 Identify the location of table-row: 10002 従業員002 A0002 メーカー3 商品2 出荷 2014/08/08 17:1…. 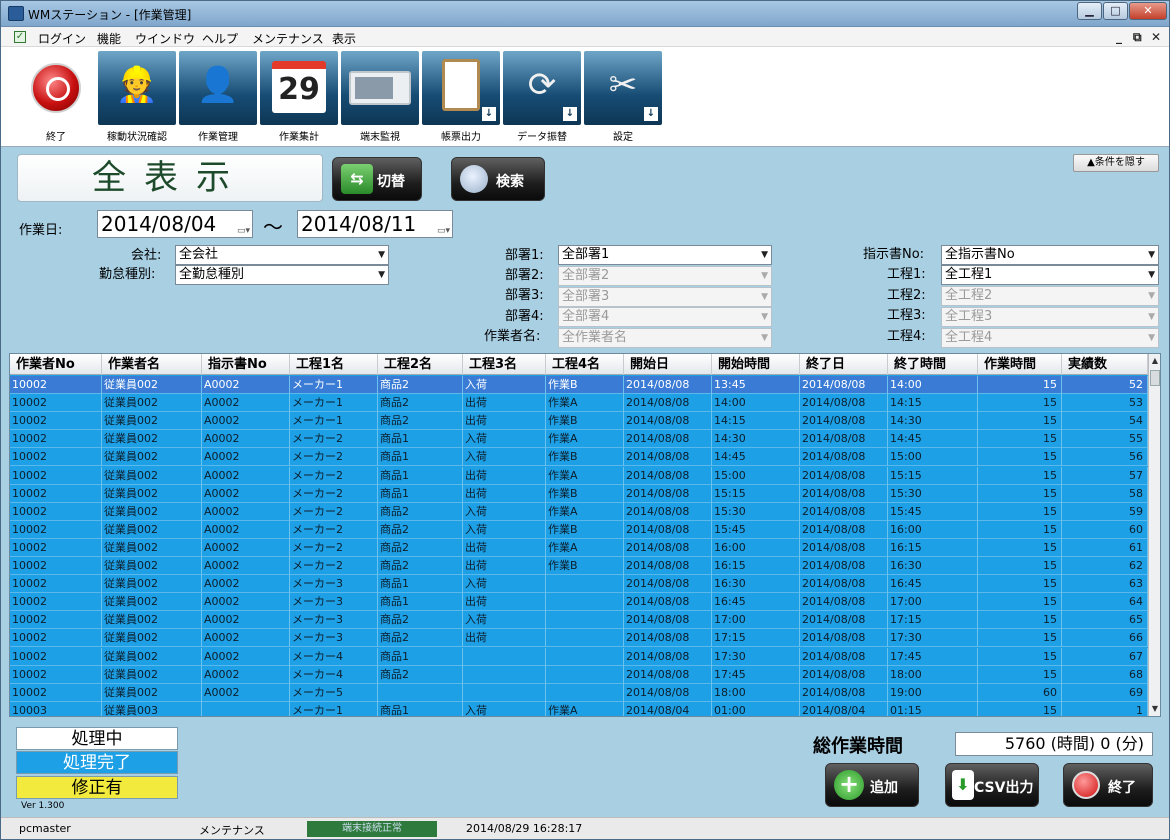
(579, 638).